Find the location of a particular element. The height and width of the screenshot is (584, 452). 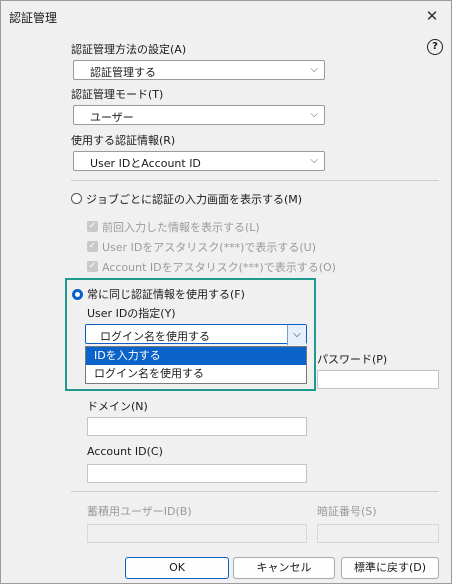

mask-user-id-checkbox: ✓ is located at coordinates (92, 246).